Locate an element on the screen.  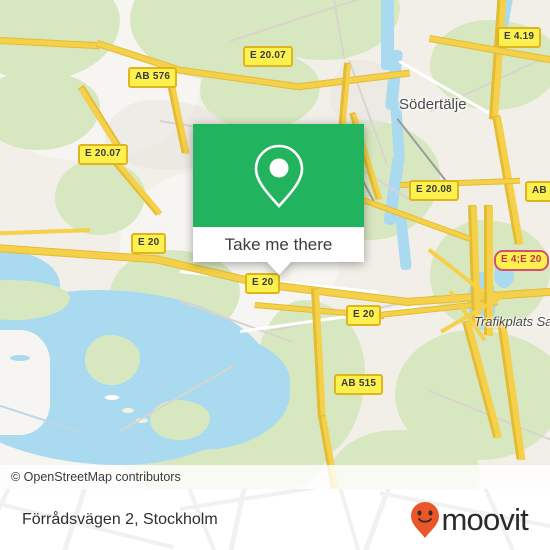
address-label: Förrådsvägen 2, Stockholm is located at coordinates (120, 519).